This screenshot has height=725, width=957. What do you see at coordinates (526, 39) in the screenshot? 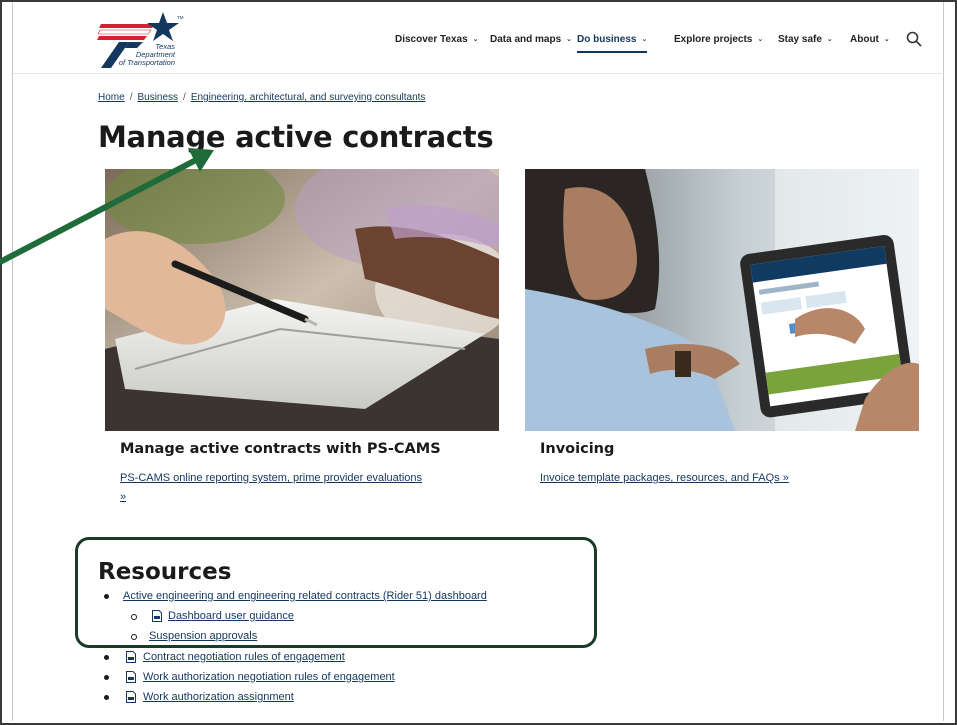
I see `nav-label: Data and maps` at bounding box center [526, 39].